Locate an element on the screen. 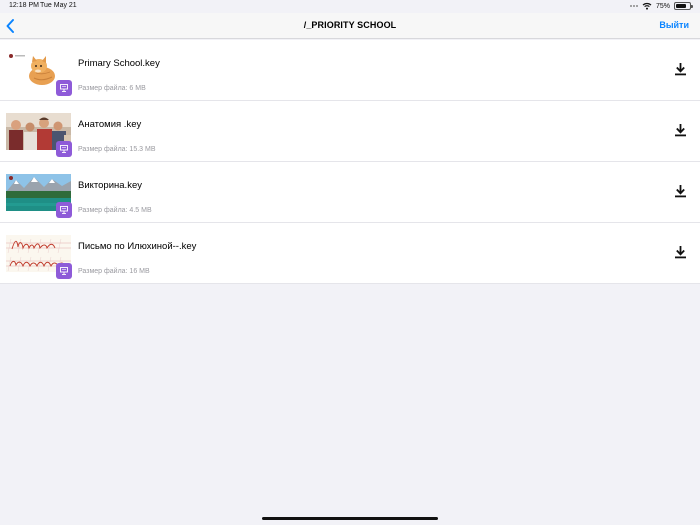 The height and width of the screenshot is (525, 700). status-bar: 12:18 PM Tue May 21 75% is located at coordinates (350, 6).